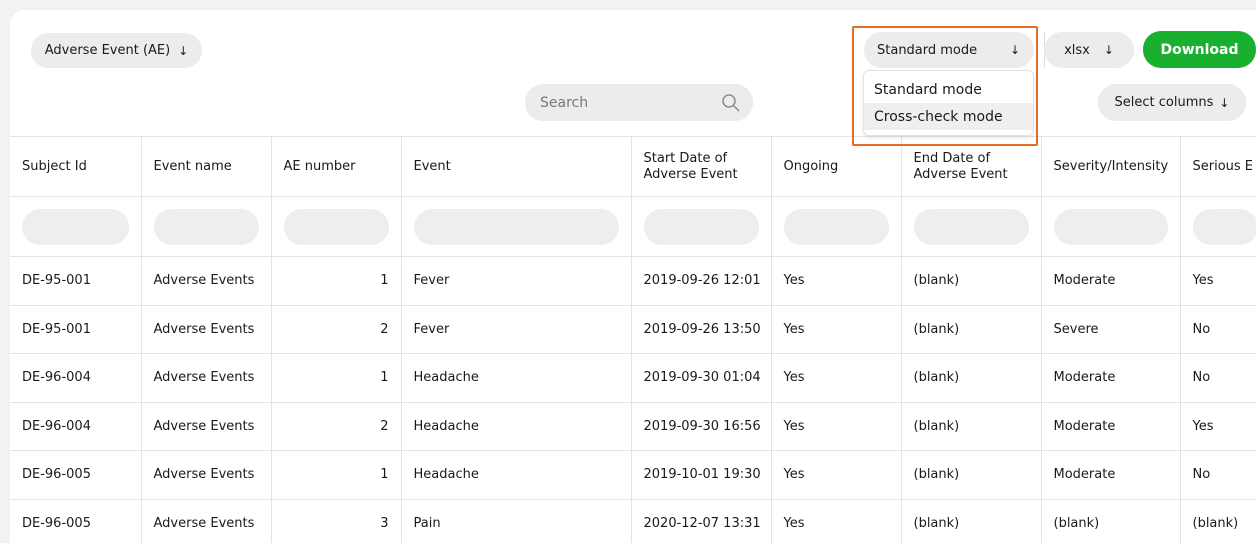  What do you see at coordinates (701, 520) in the screenshot?
I see `table-cell: 2020-12-07 13:31` at bounding box center [701, 520].